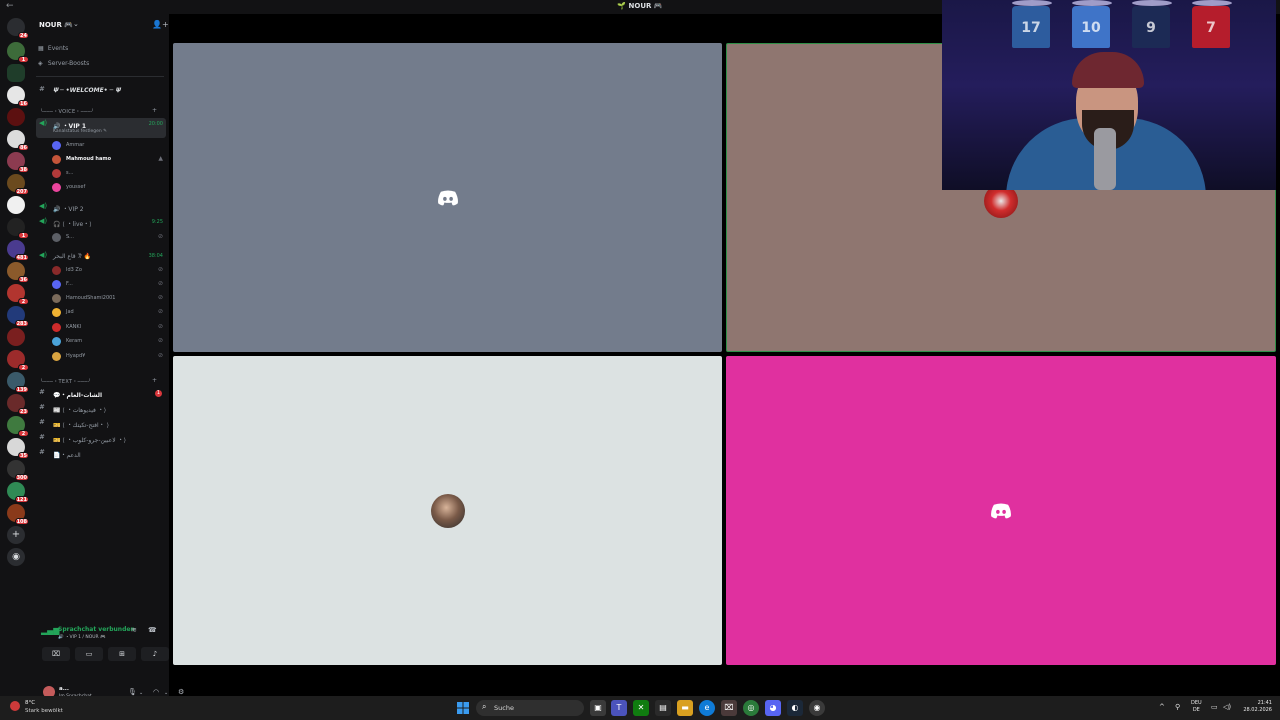 This screenshot has height=720, width=1280. I want to click on channel-videos: # 📰 ⟨ ・فيديوهات ・⟩, so click(101, 408).